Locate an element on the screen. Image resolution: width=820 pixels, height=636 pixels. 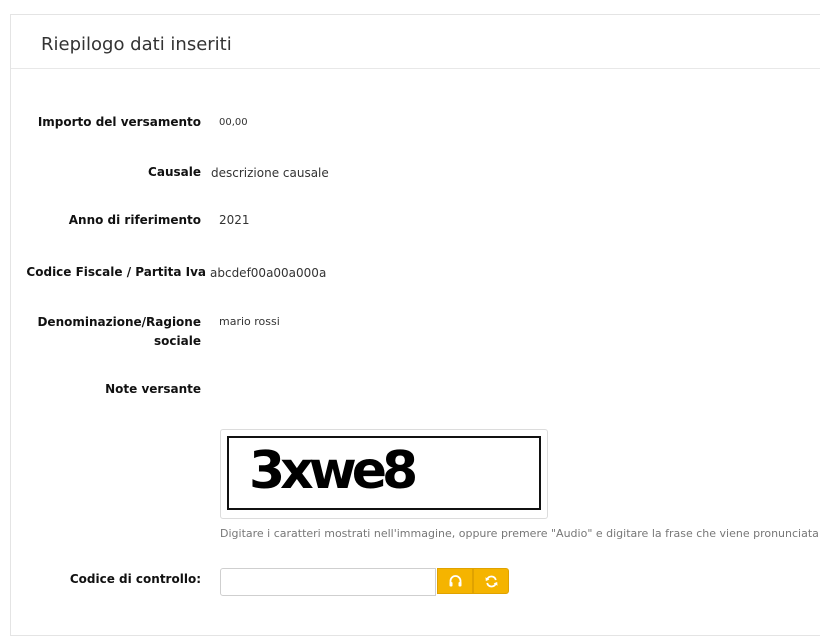
anno-value: 2021 is located at coordinates (234, 220).